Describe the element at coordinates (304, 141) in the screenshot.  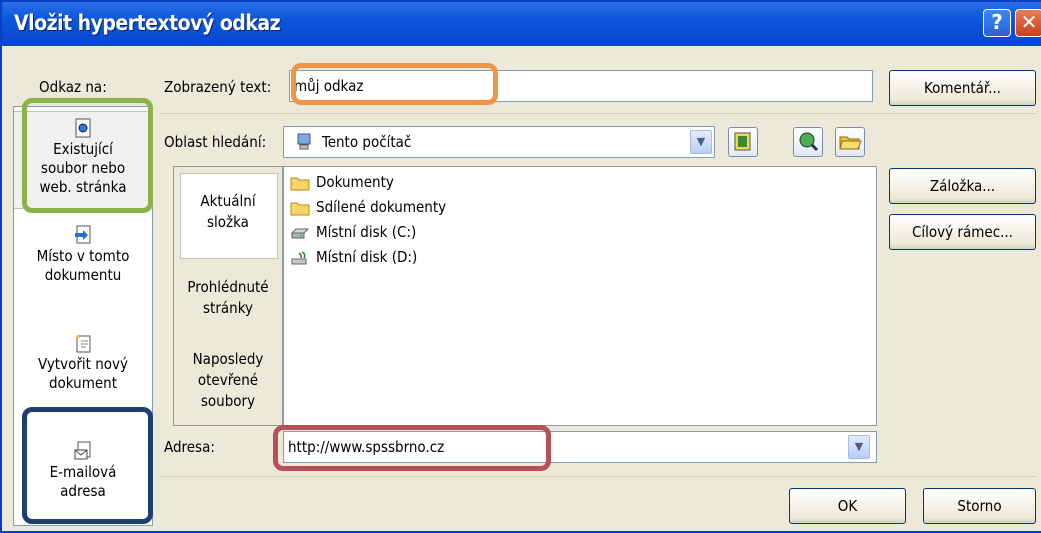
I see `computer-icon` at that location.